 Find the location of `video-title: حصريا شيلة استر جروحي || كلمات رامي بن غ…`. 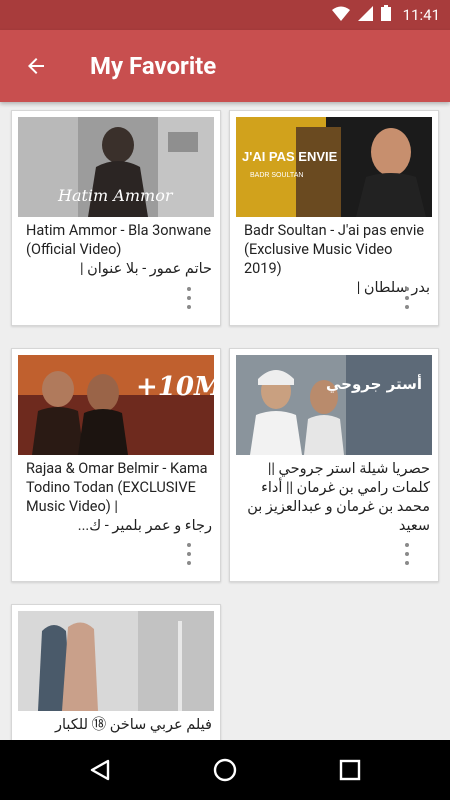

video-title: حصريا شيلة استر جروحي || كلمات رامي بن غ… is located at coordinates (338, 497).